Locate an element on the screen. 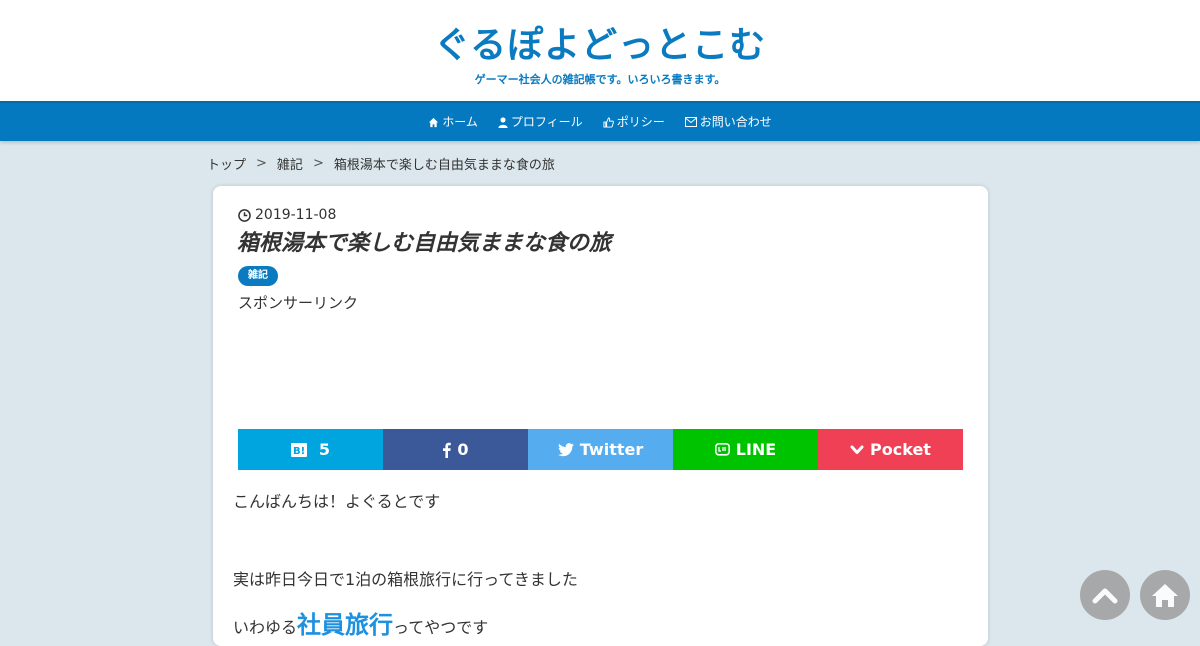 The image size is (1200, 646). post-paragraph: こんばんちは！よぐるとです is located at coordinates (337, 501).